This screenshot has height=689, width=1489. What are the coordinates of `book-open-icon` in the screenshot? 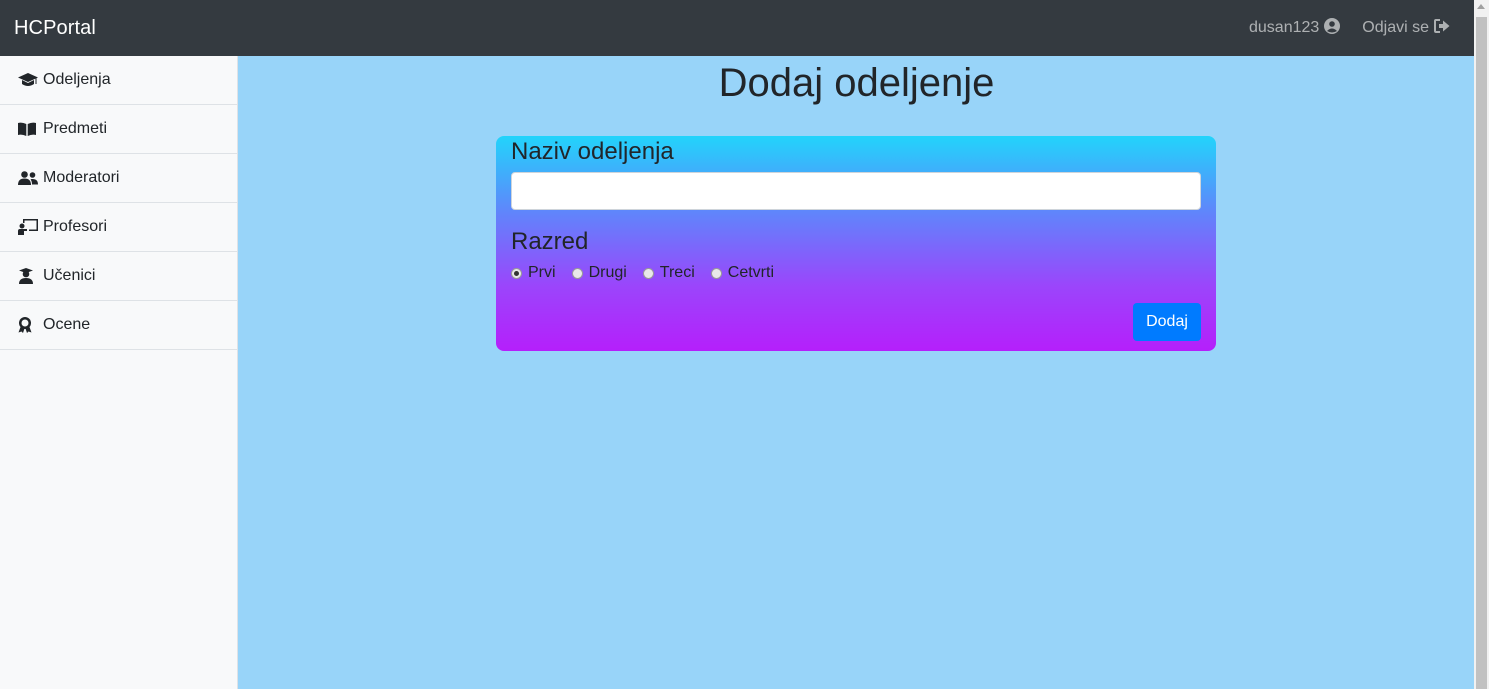 It's located at (29, 129).